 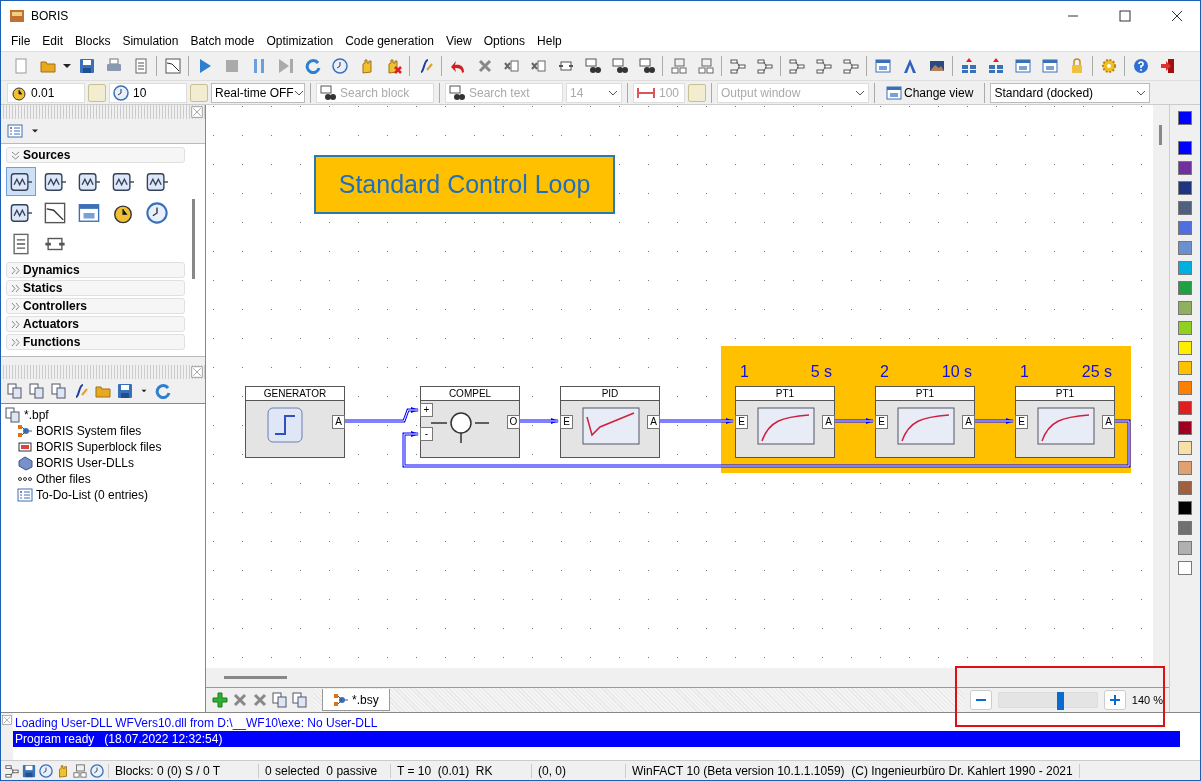 What do you see at coordinates (92, 495) in the screenshot?
I see `tree-item: To-Do-List (0 entries)` at bounding box center [92, 495].